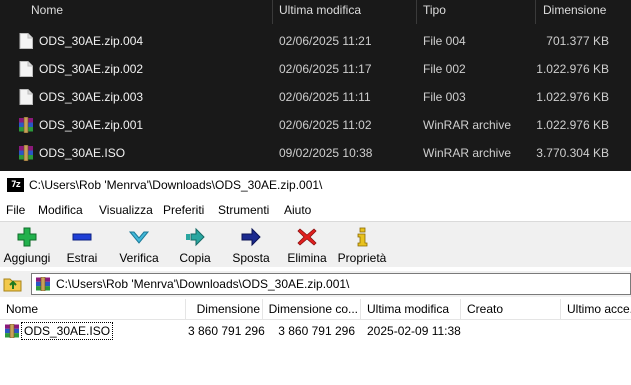 The image size is (631, 385). I want to click on row-modified: 2025-02-09 11:38, so click(414, 331).